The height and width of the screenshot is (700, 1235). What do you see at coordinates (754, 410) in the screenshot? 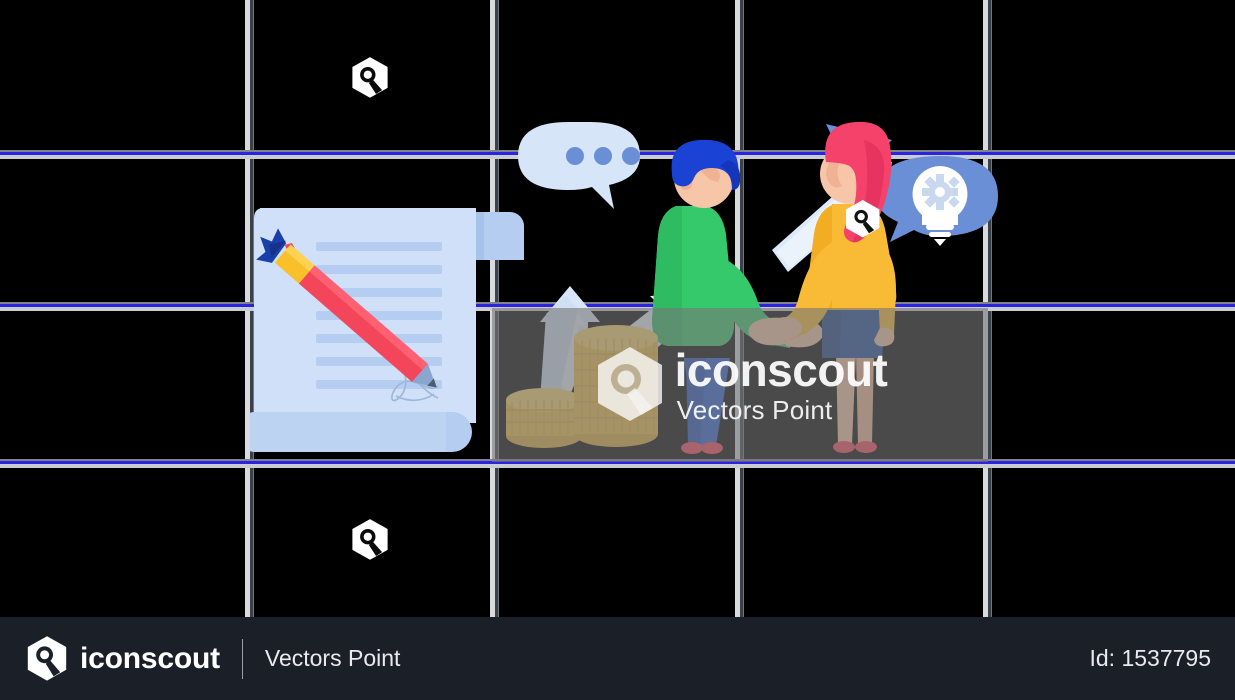
I see `watermark-subtitle: Vectors Point` at bounding box center [754, 410].